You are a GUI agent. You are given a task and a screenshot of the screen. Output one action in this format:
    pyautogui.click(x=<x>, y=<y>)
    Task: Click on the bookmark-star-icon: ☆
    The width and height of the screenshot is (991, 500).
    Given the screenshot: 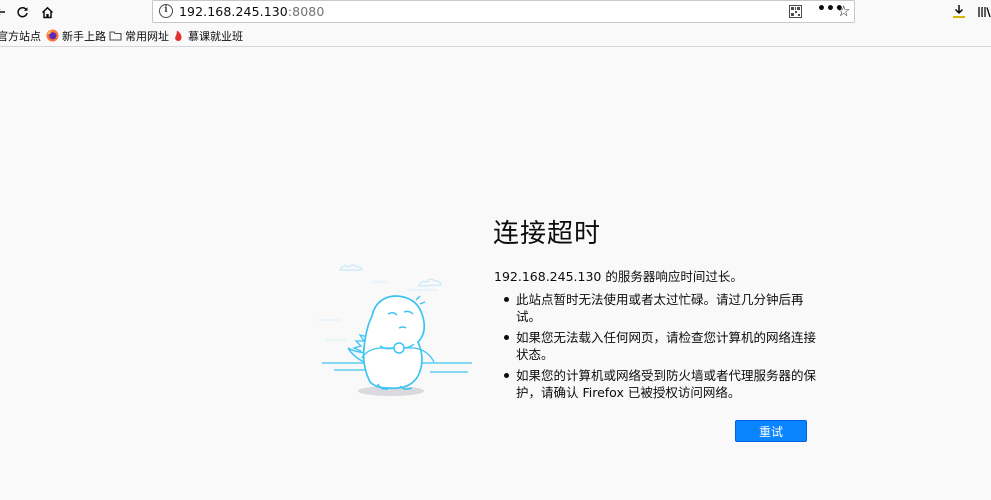 What is the action you would take?
    pyautogui.click(x=843, y=11)
    